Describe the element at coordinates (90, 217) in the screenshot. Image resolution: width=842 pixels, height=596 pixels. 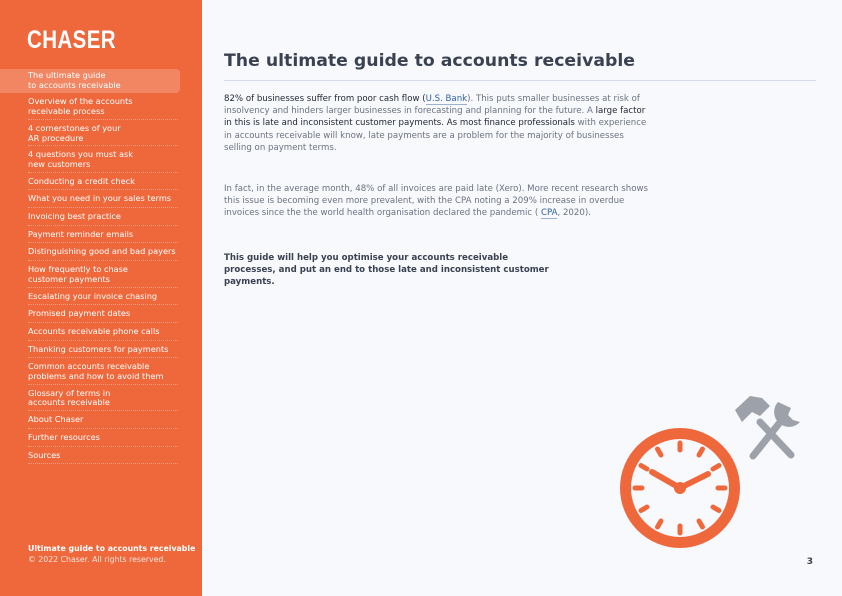
I see `toc-item-invoicing: Invoicing best practice` at that location.